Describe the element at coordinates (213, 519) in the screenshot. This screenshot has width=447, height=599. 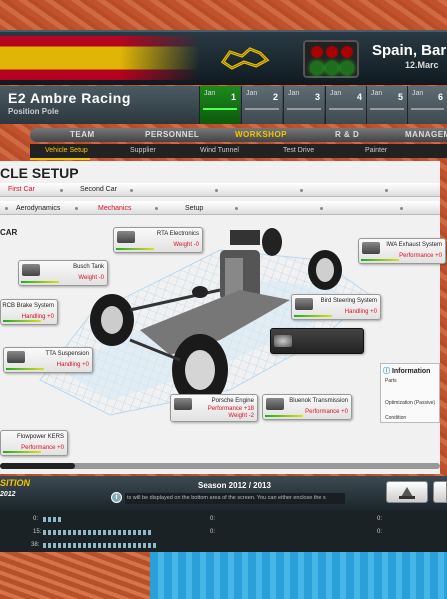
I see `stat-value-1: 0:` at that location.